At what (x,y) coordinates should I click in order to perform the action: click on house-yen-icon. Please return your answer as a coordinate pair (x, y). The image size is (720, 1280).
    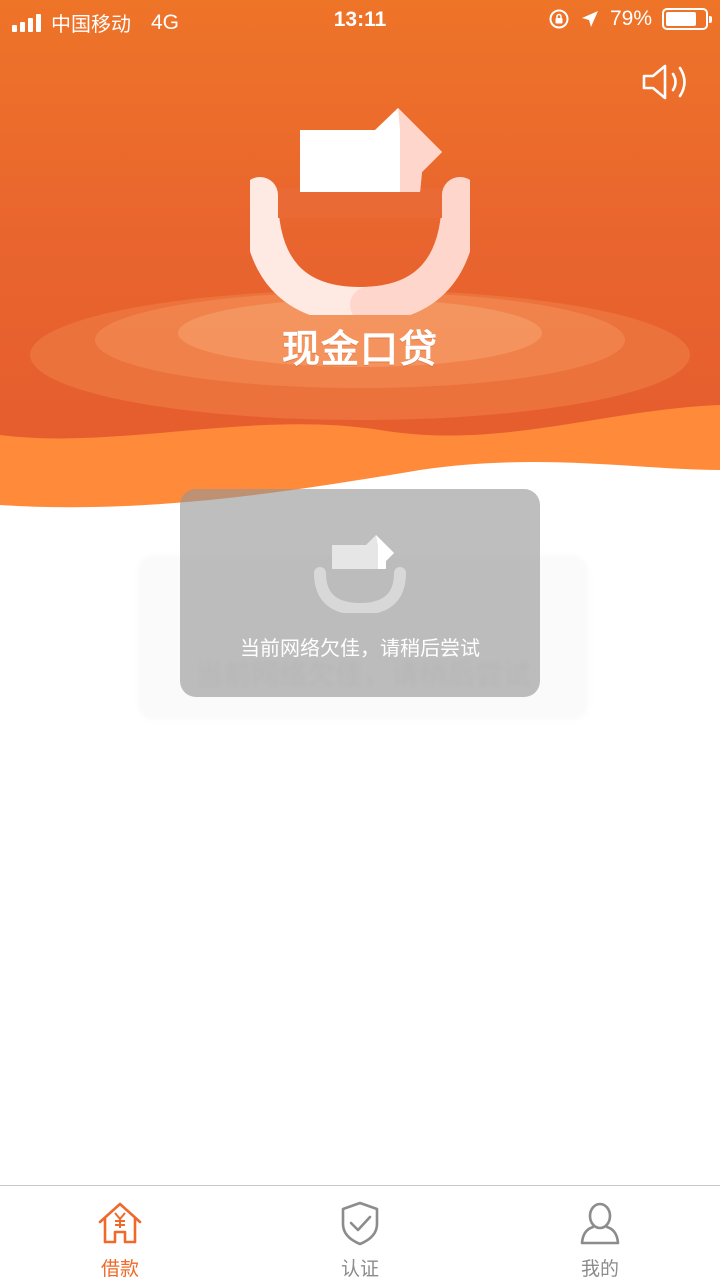
    Looking at the image, I should click on (120, 1223).